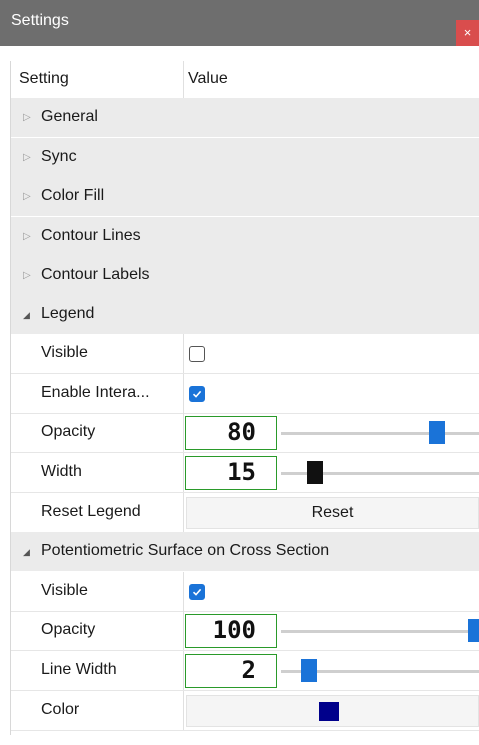  What do you see at coordinates (231, 631) in the screenshot?
I see `potentiometric-opacity-value-display: 100` at bounding box center [231, 631].